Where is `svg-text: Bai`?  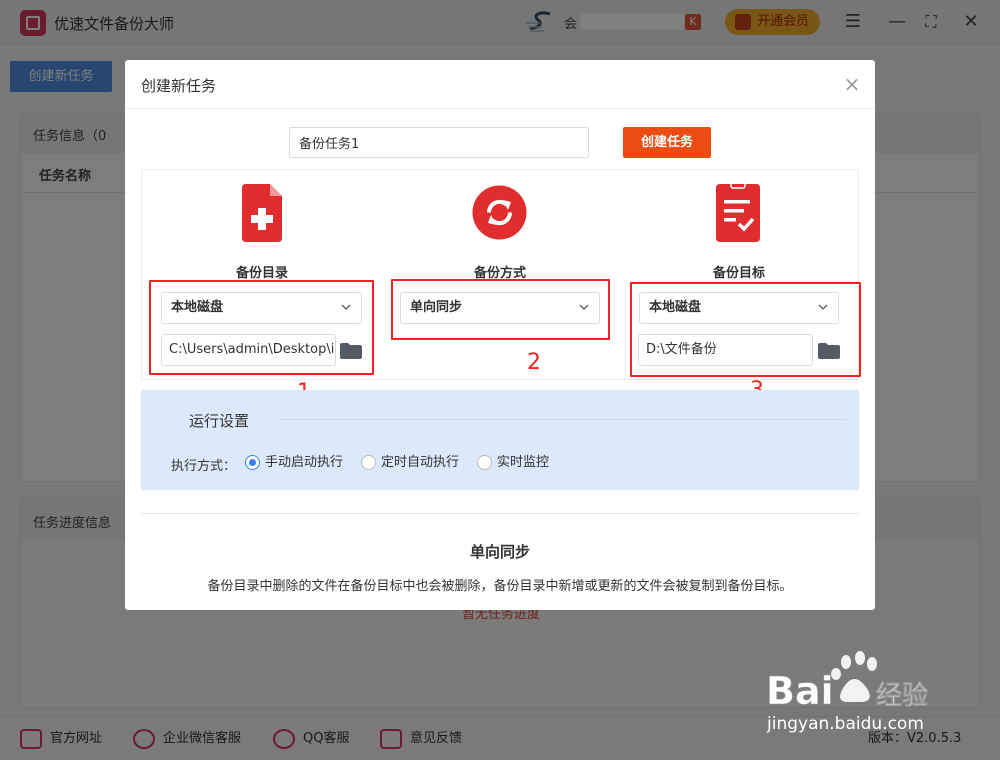
svg-text: Bai is located at coordinates (800, 691).